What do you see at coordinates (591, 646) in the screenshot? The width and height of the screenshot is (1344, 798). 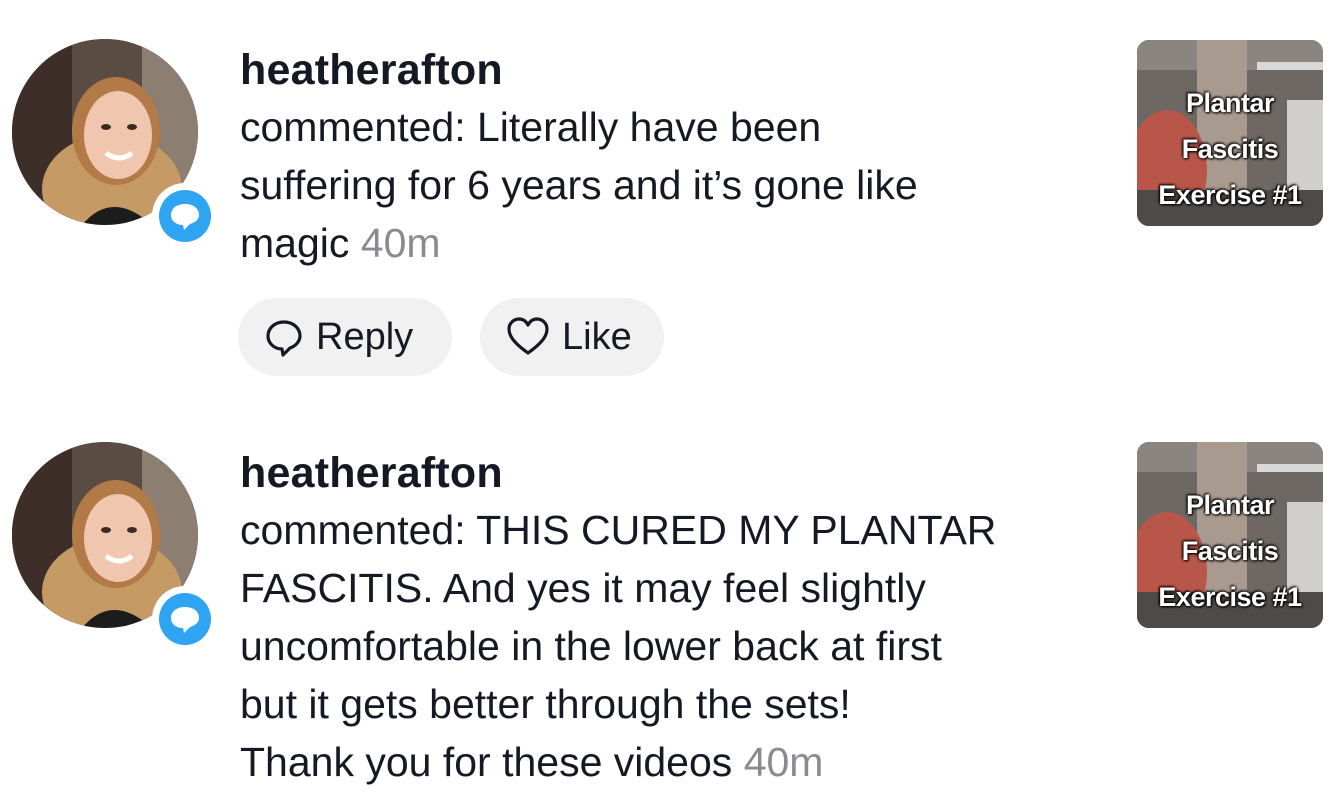 I see `comment-line: uncomfortable in the lower back at first` at bounding box center [591, 646].